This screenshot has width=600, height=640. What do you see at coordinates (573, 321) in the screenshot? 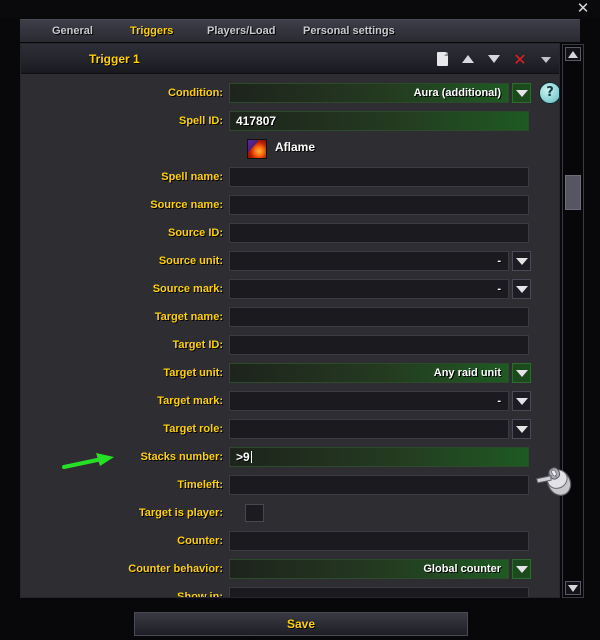
I see `vertical-scrollbar` at bounding box center [573, 321].